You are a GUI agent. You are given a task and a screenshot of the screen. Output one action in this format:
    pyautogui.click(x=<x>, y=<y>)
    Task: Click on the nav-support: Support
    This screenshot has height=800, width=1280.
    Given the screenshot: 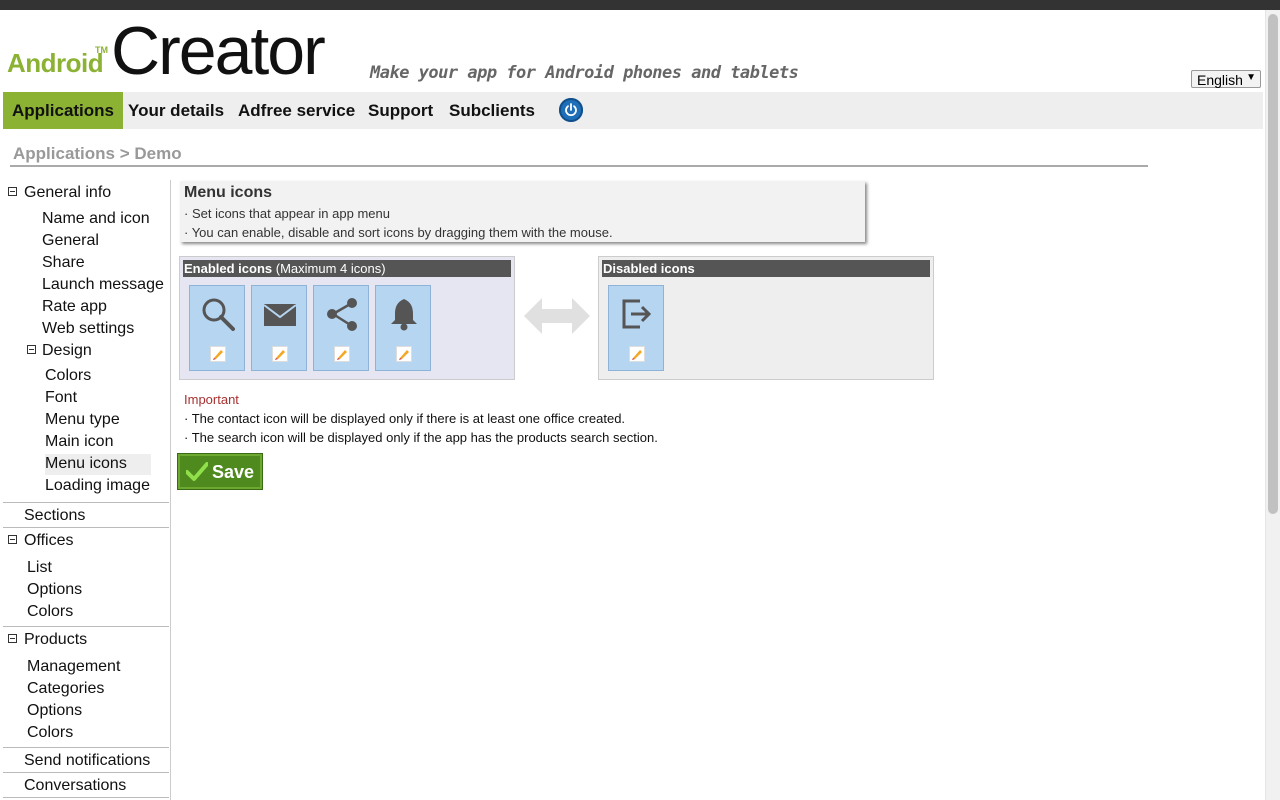 What is the action you would take?
    pyautogui.click(x=400, y=110)
    